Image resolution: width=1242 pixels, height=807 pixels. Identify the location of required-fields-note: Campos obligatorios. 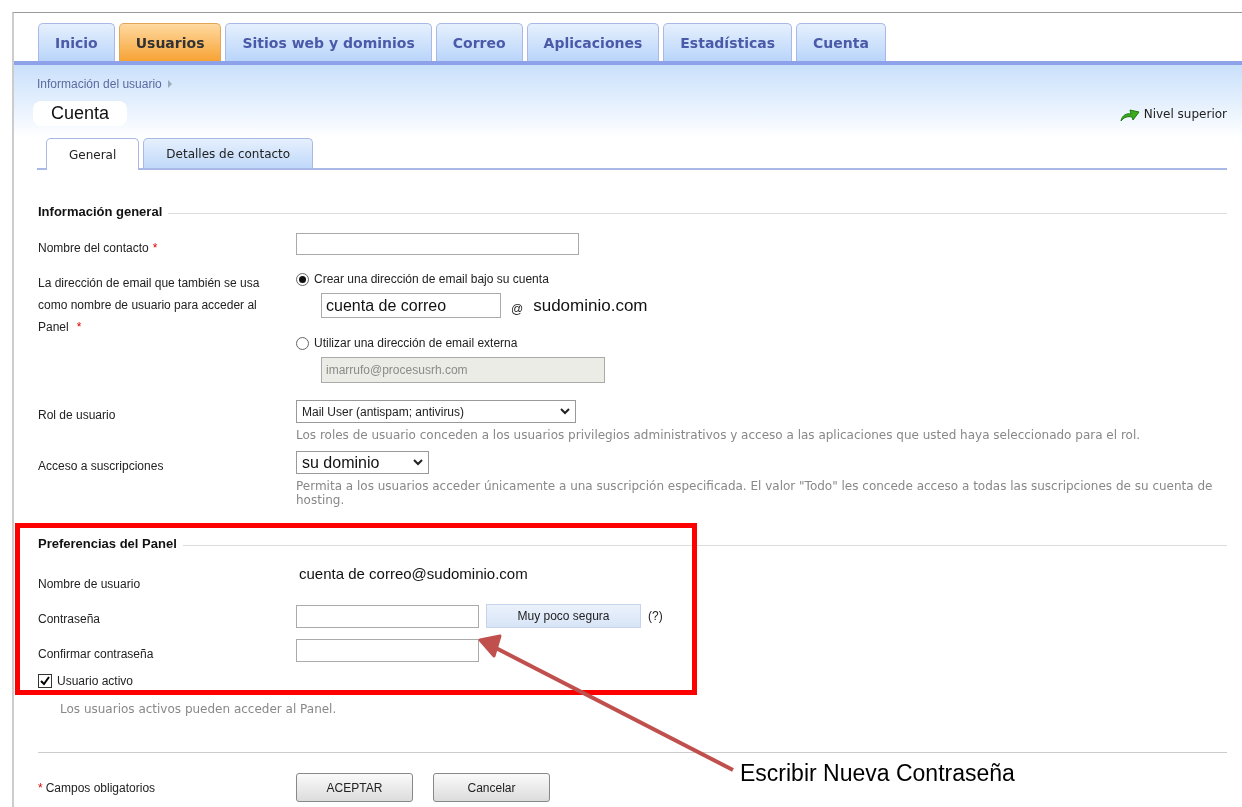
(100, 787).